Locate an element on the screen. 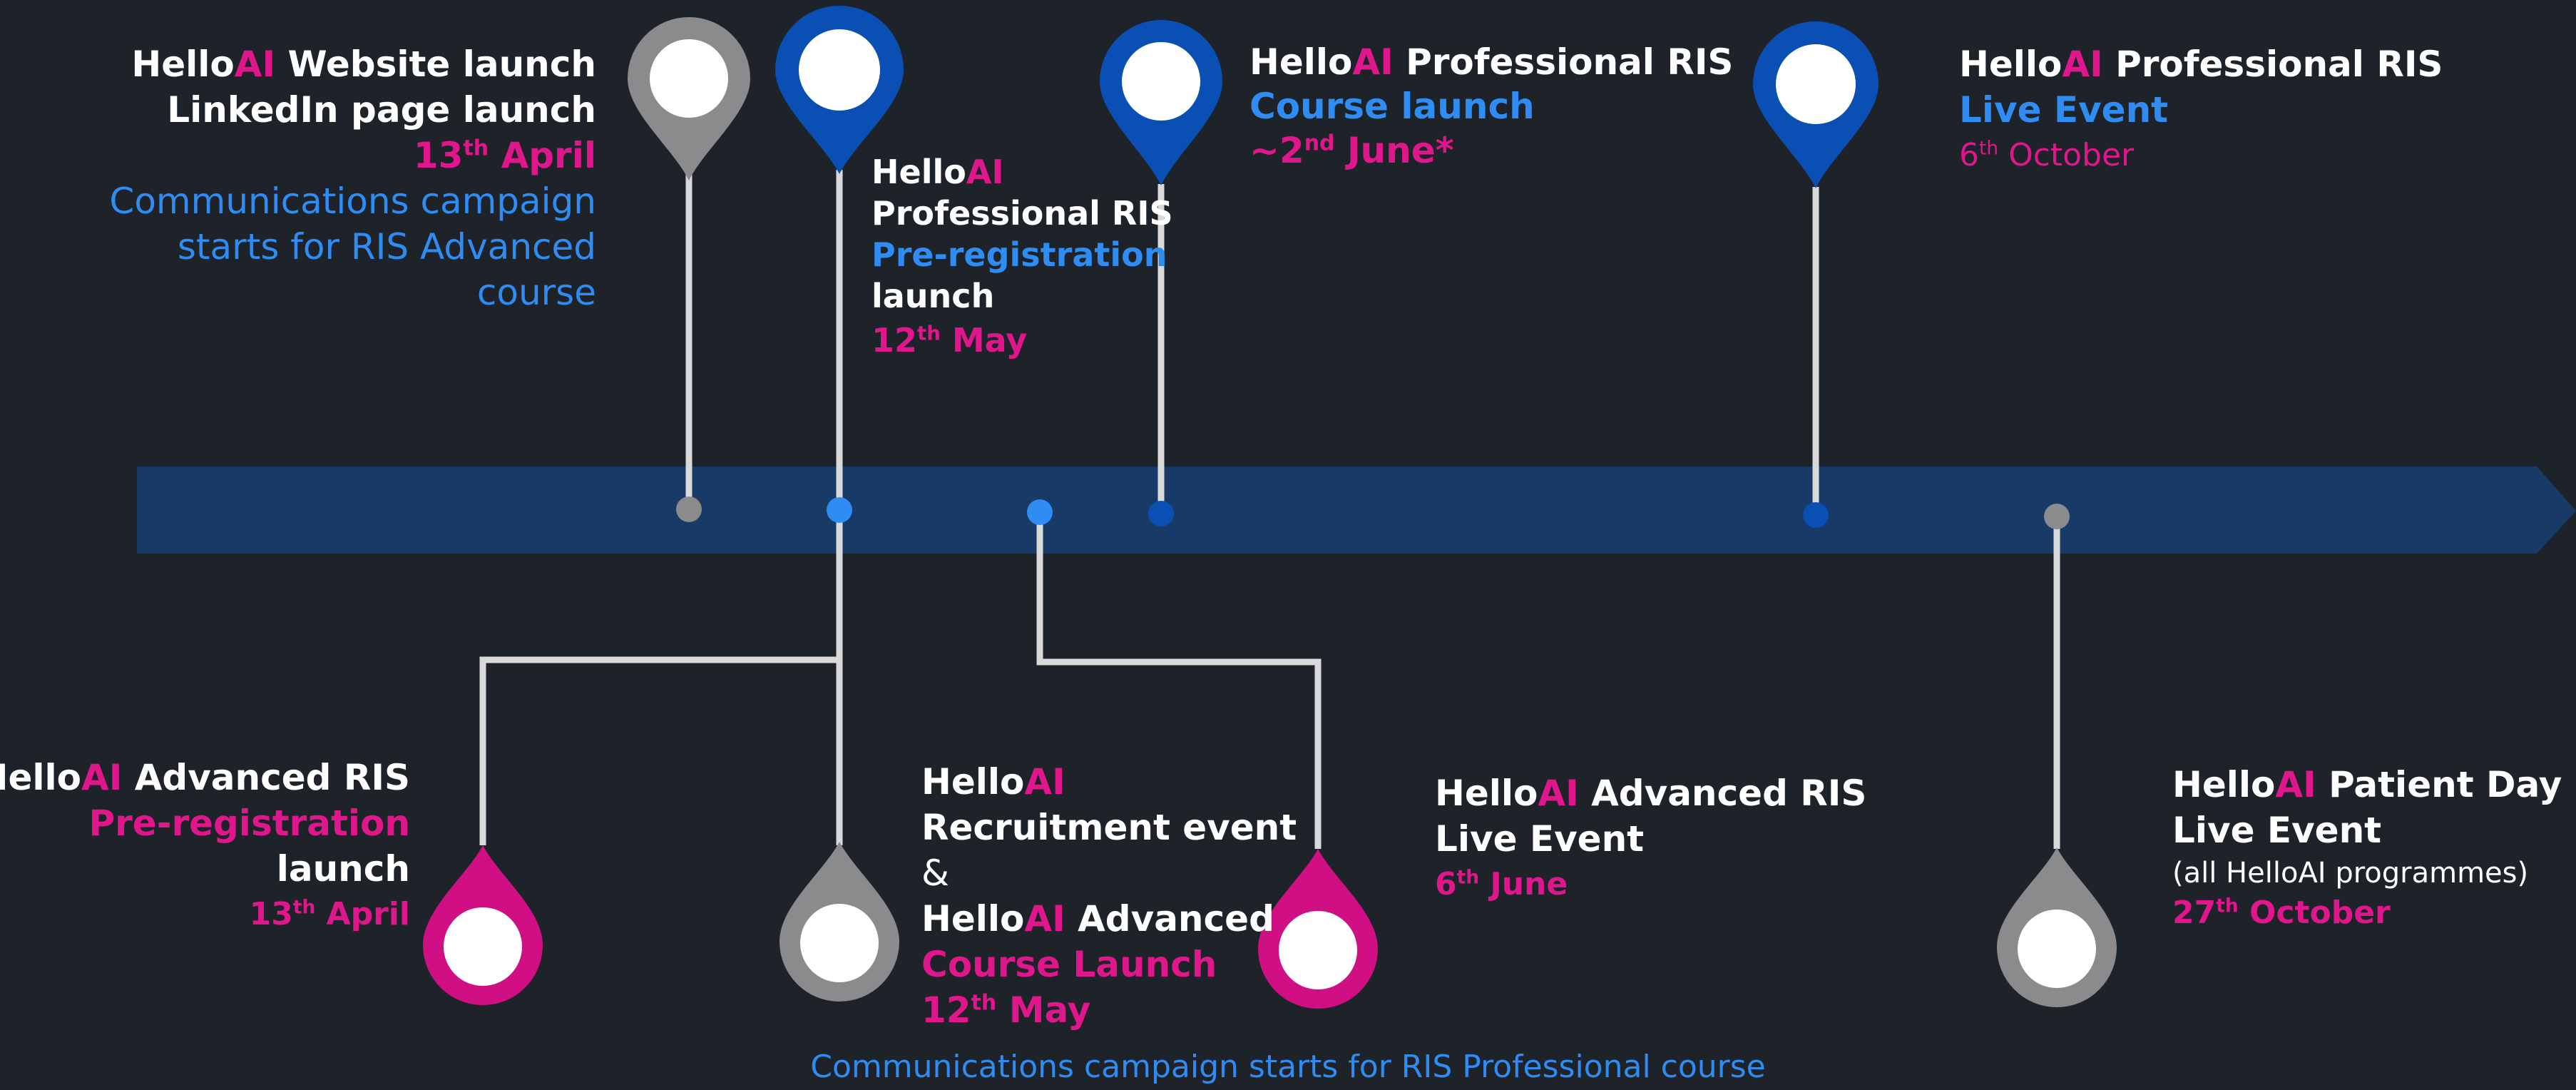 This screenshot has width=2576, height=1090. timeline-arrow is located at coordinates (1356, 511).